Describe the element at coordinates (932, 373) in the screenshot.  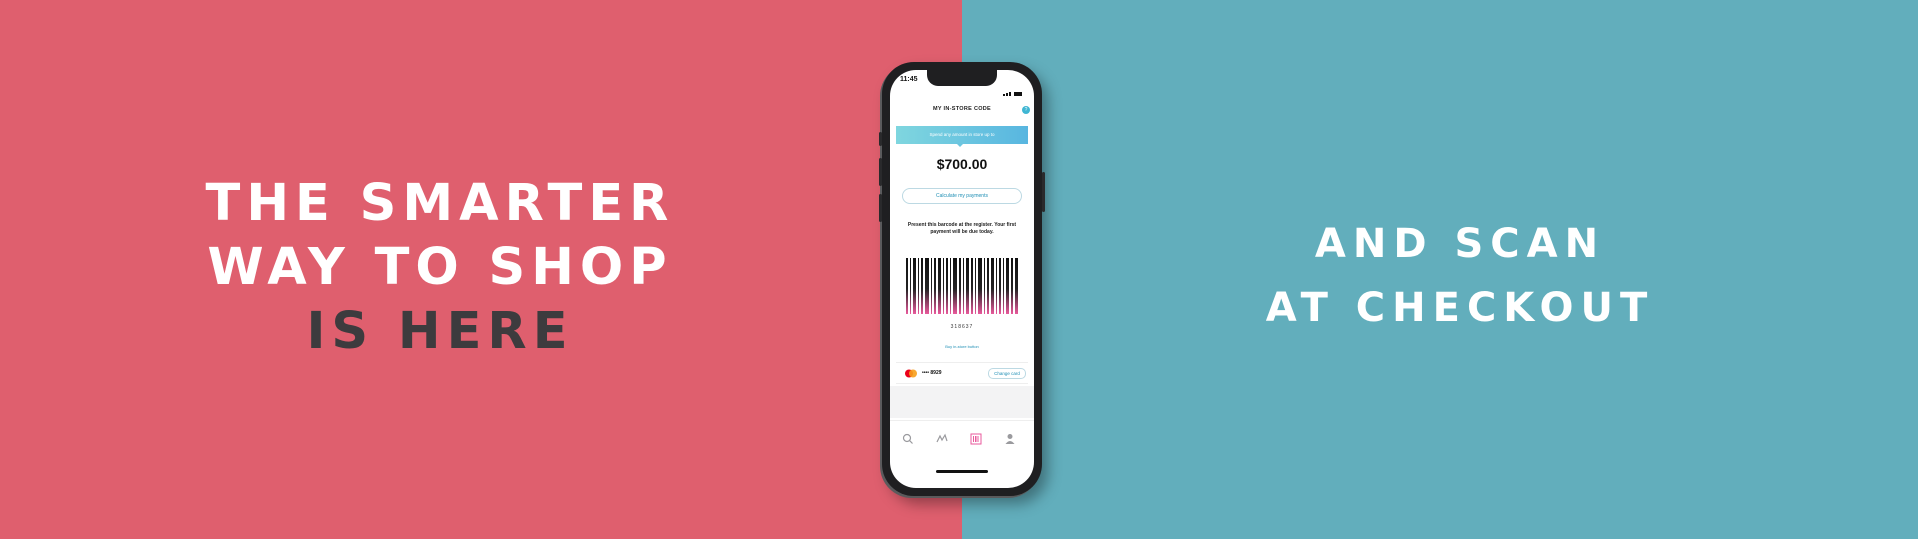
I see `card-number: •••• 8929` at that location.